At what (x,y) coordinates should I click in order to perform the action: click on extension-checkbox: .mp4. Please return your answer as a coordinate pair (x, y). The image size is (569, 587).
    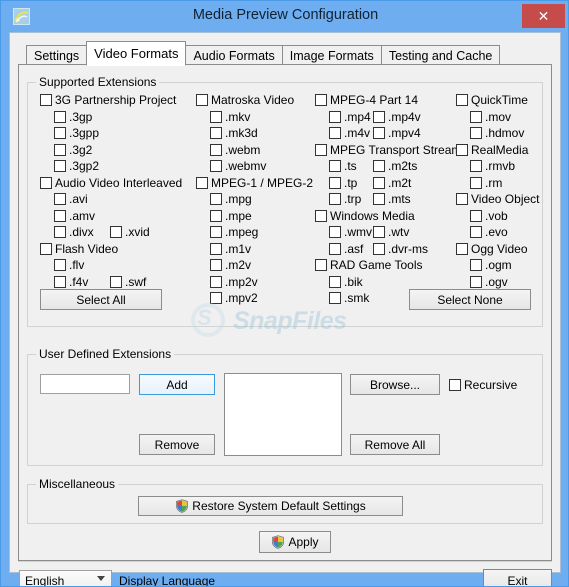
    Looking at the image, I should click on (350, 117).